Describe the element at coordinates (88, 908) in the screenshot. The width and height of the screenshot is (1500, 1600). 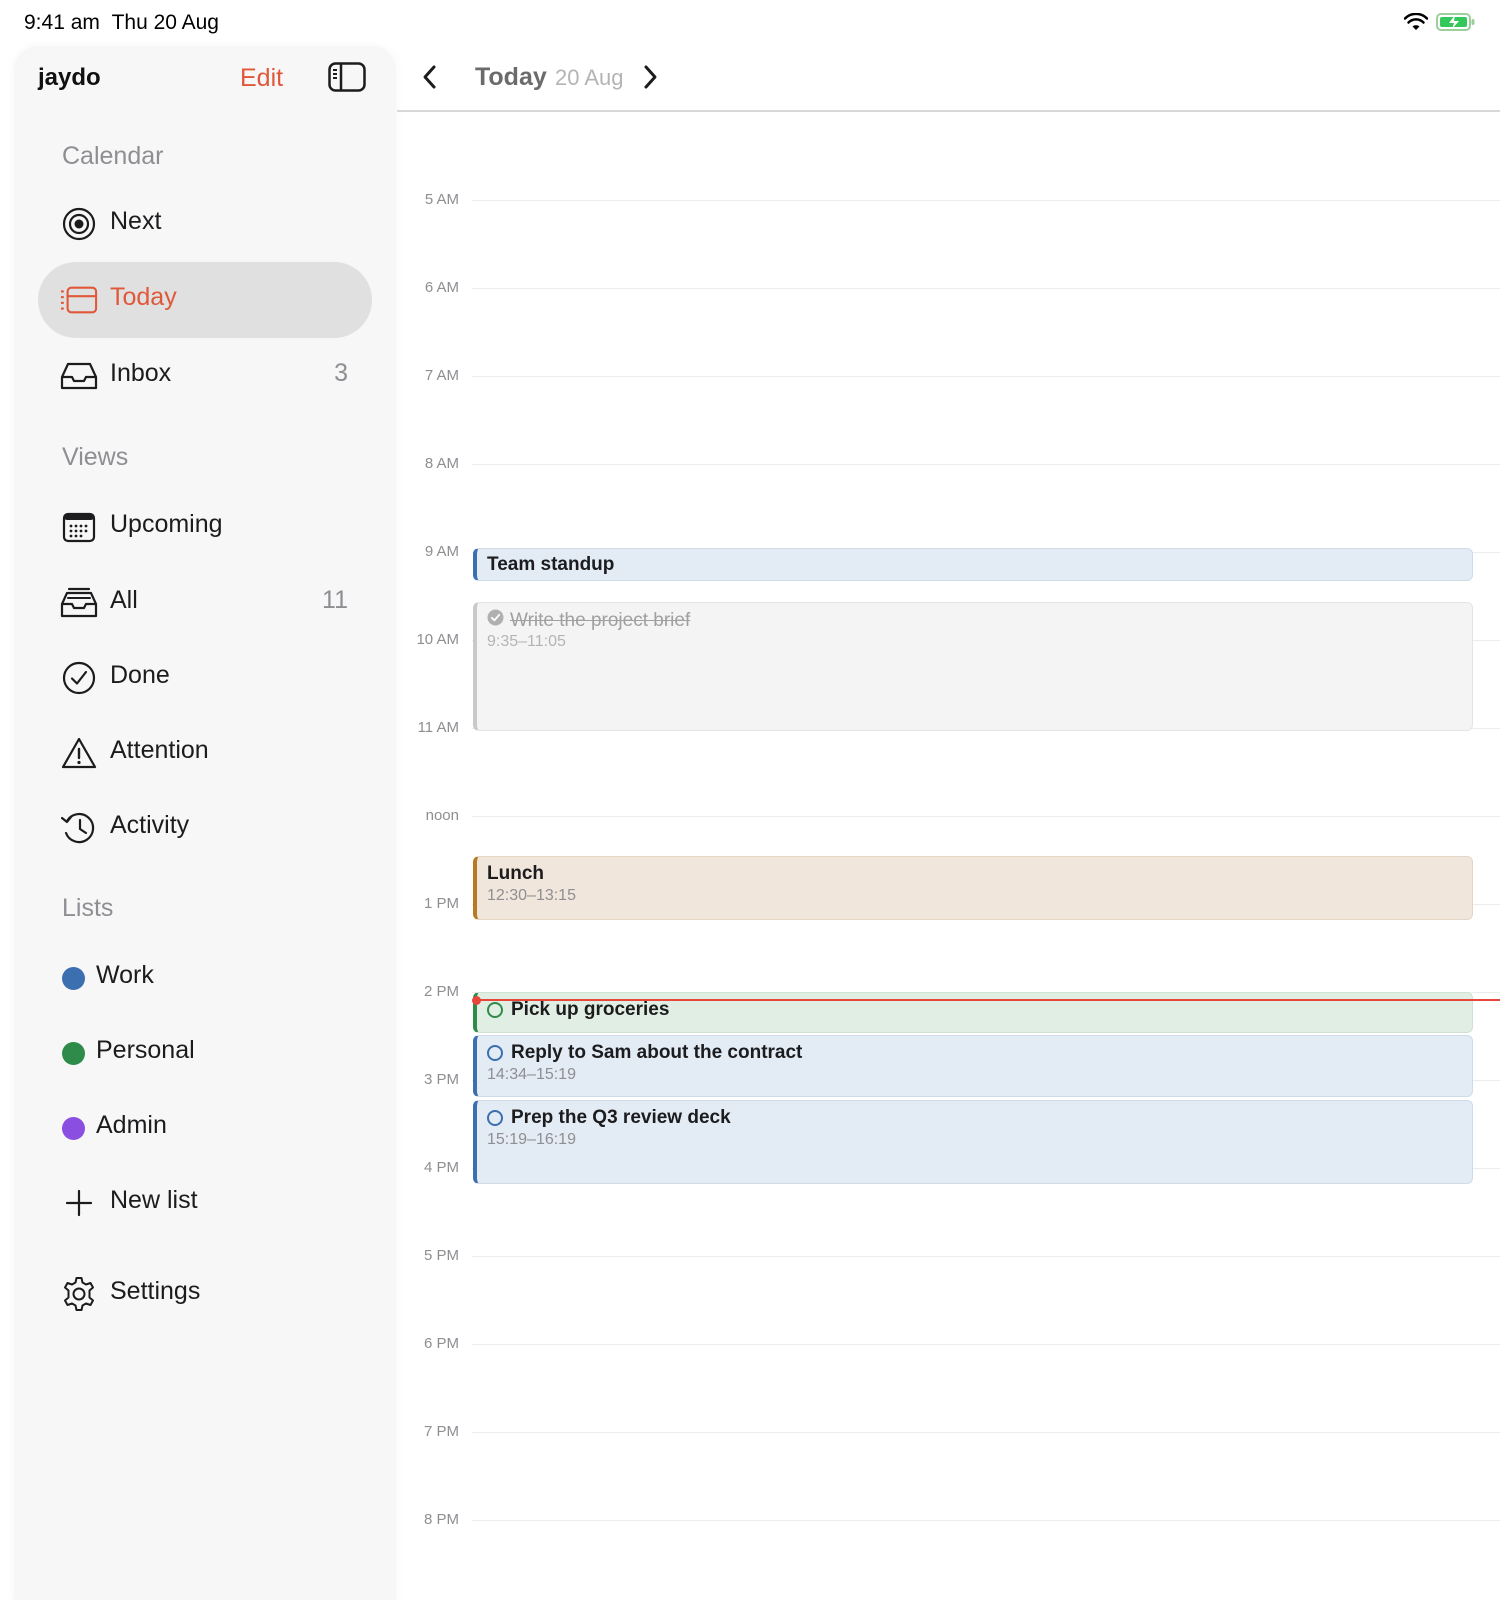
I see `section-title-lists: Lists` at that location.